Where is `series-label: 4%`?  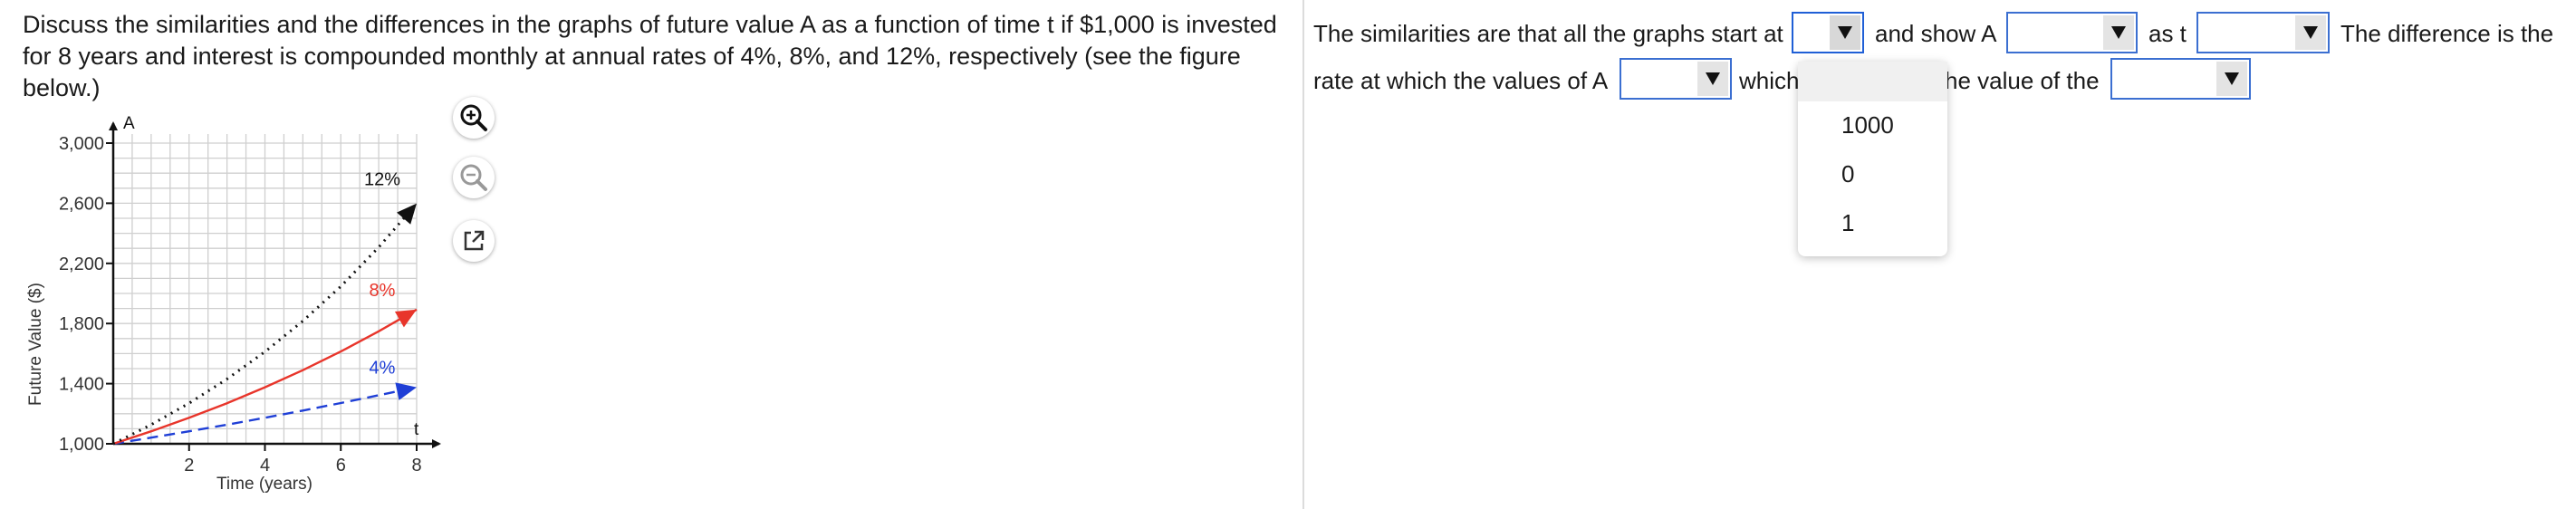 series-label: 4% is located at coordinates (383, 369).